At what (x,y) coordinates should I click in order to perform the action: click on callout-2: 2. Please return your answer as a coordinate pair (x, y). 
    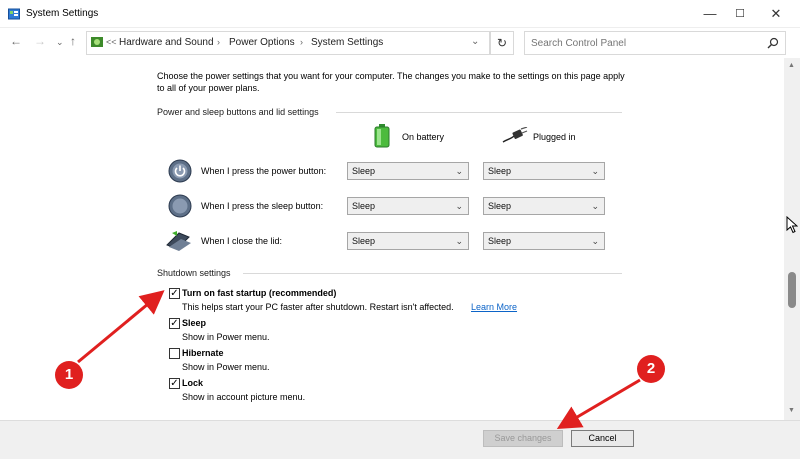
    Looking at the image, I should click on (651, 369).